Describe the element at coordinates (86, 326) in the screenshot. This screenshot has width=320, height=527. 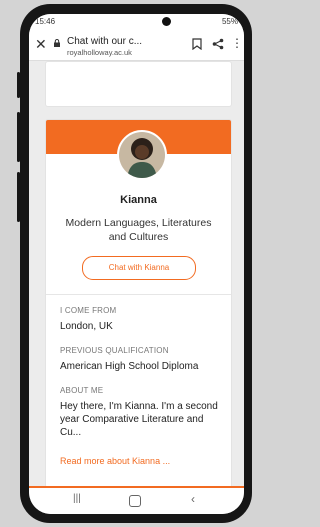
I see `from-value: London, UK` at that location.